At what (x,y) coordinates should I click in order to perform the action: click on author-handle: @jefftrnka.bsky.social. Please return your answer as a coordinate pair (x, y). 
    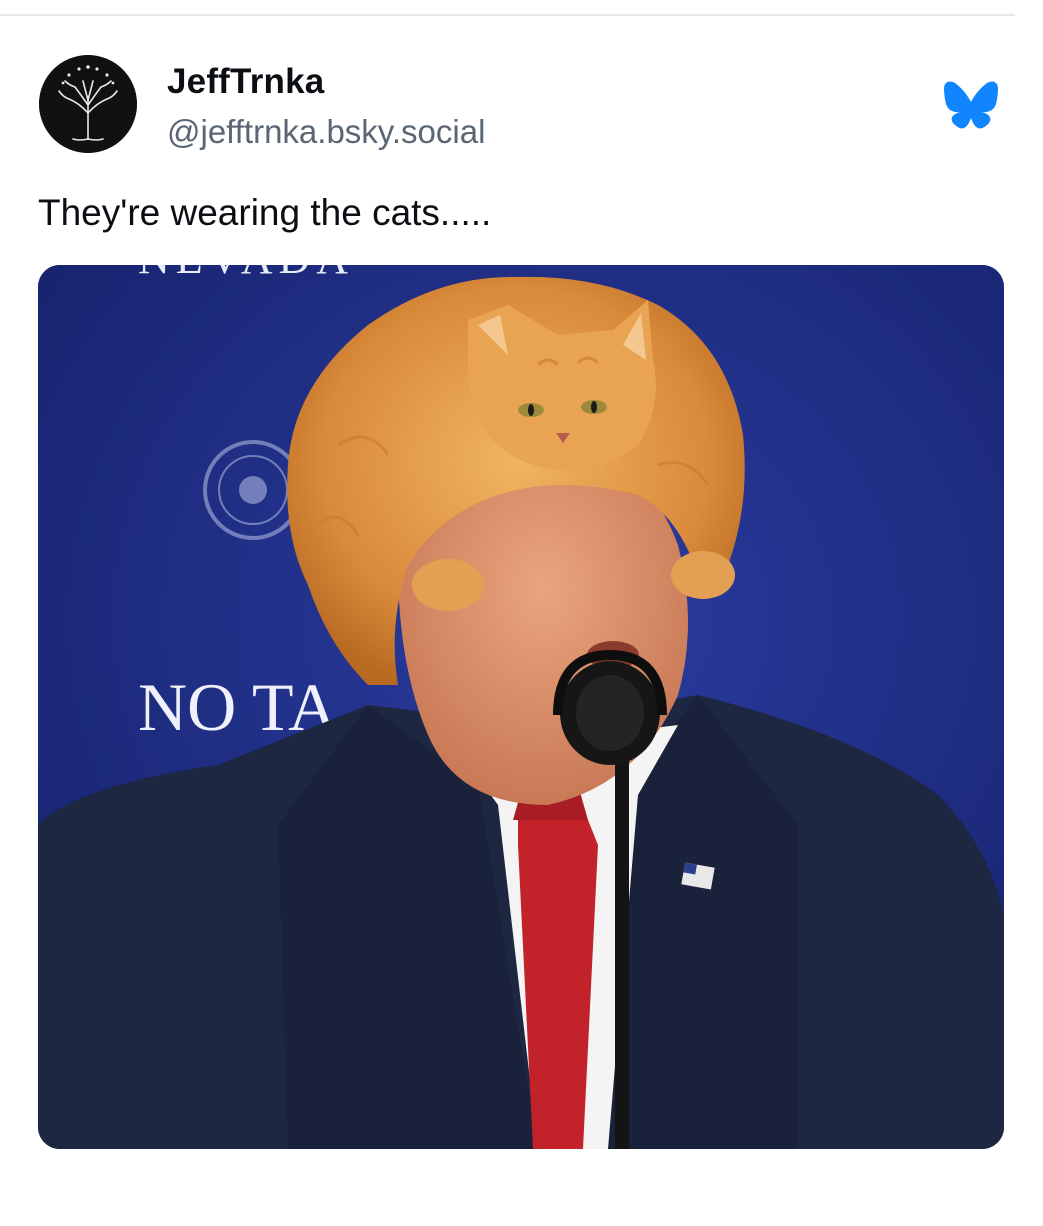
    Looking at the image, I should click on (326, 132).